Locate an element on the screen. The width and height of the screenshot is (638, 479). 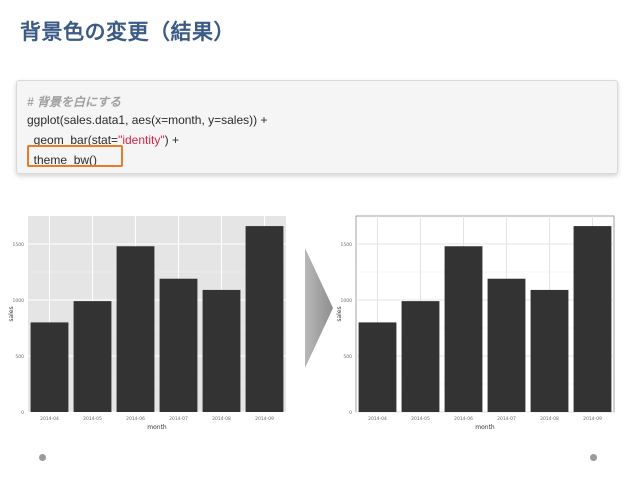
pager-dot-right is located at coordinates (593, 457).